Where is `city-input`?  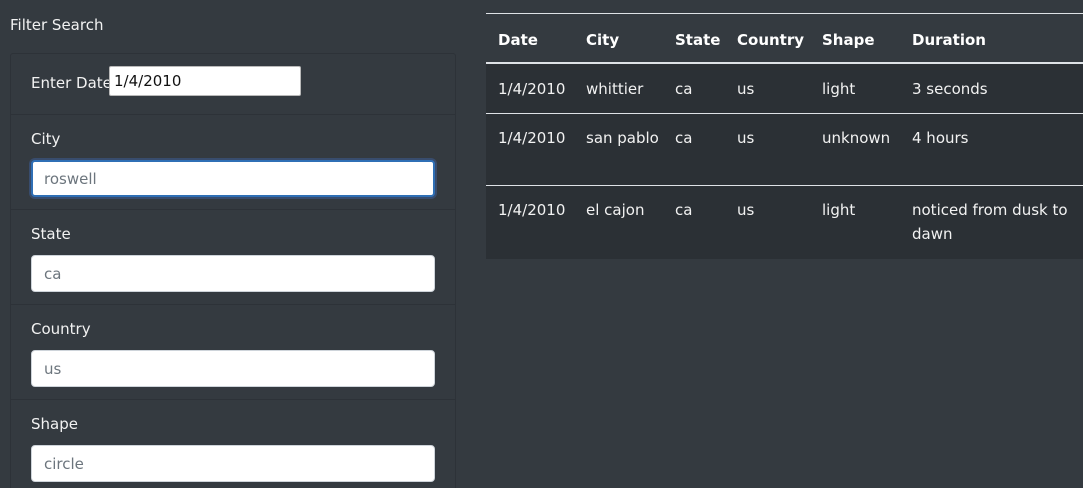
city-input is located at coordinates (233, 178).